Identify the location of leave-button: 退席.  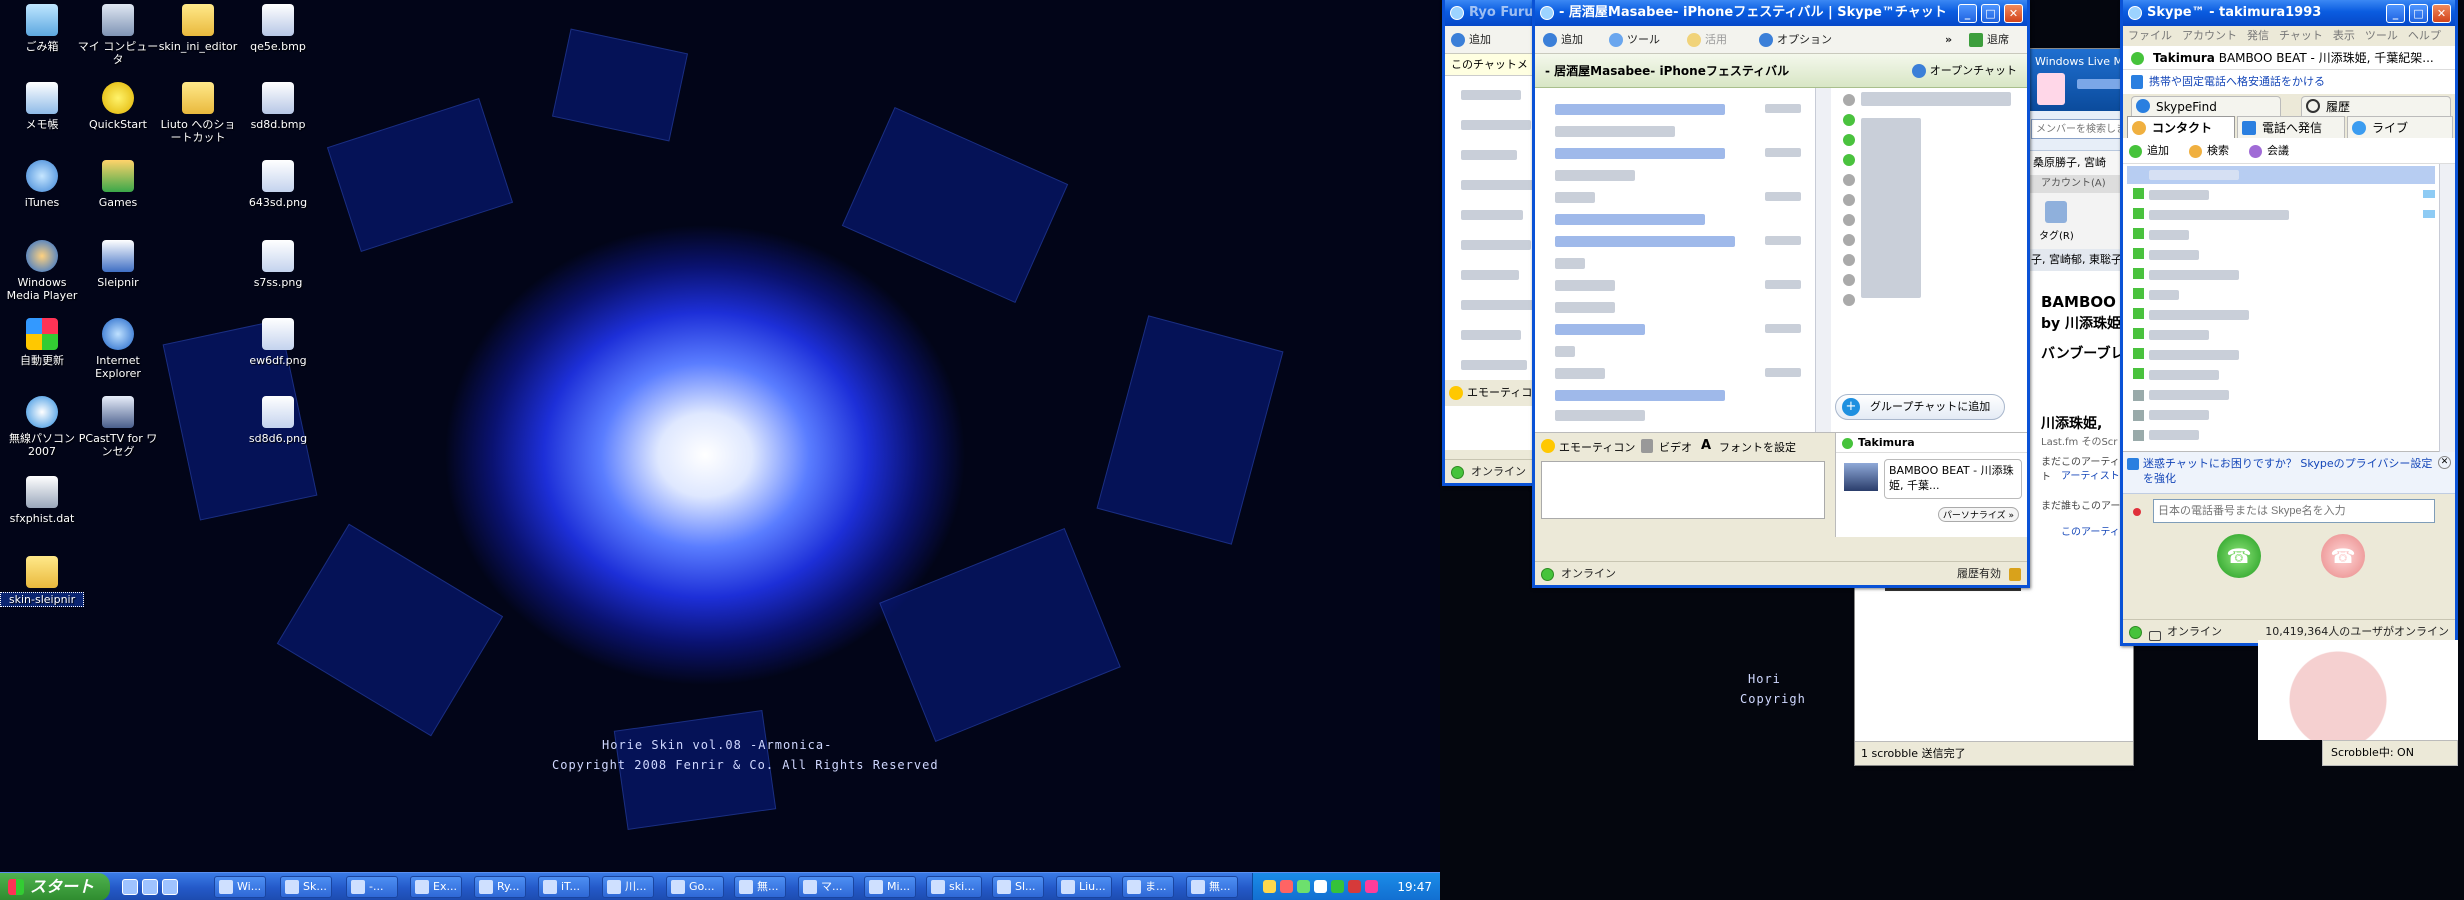
(1988, 40).